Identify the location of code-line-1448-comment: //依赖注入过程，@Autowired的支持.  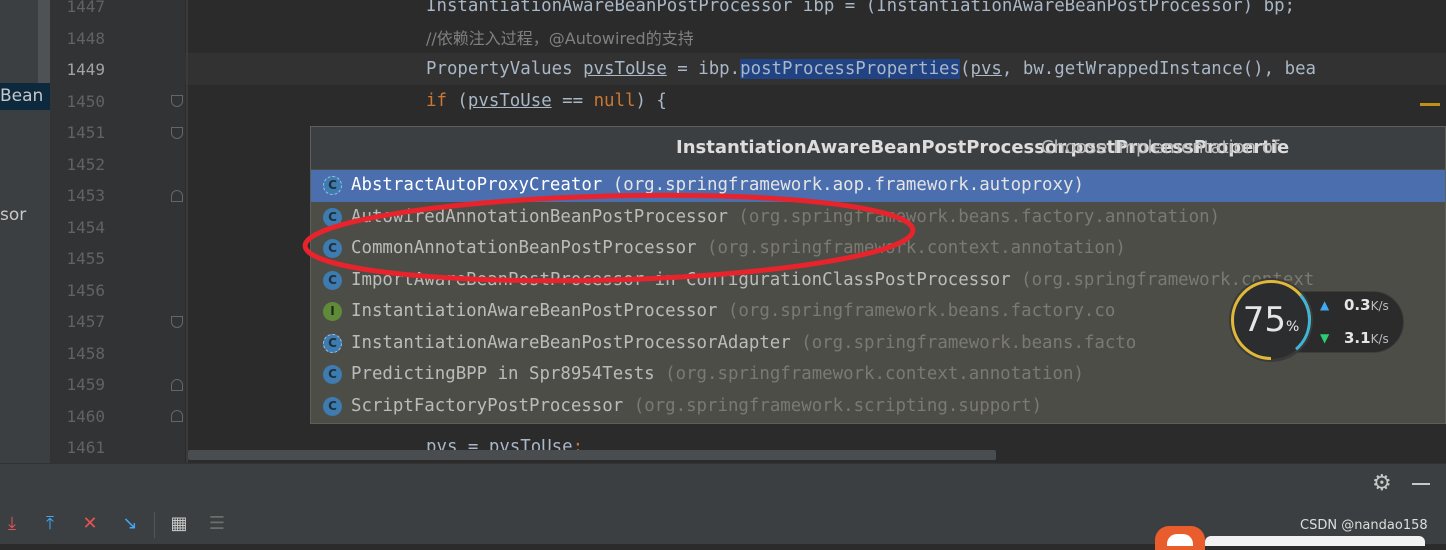
(560, 39).